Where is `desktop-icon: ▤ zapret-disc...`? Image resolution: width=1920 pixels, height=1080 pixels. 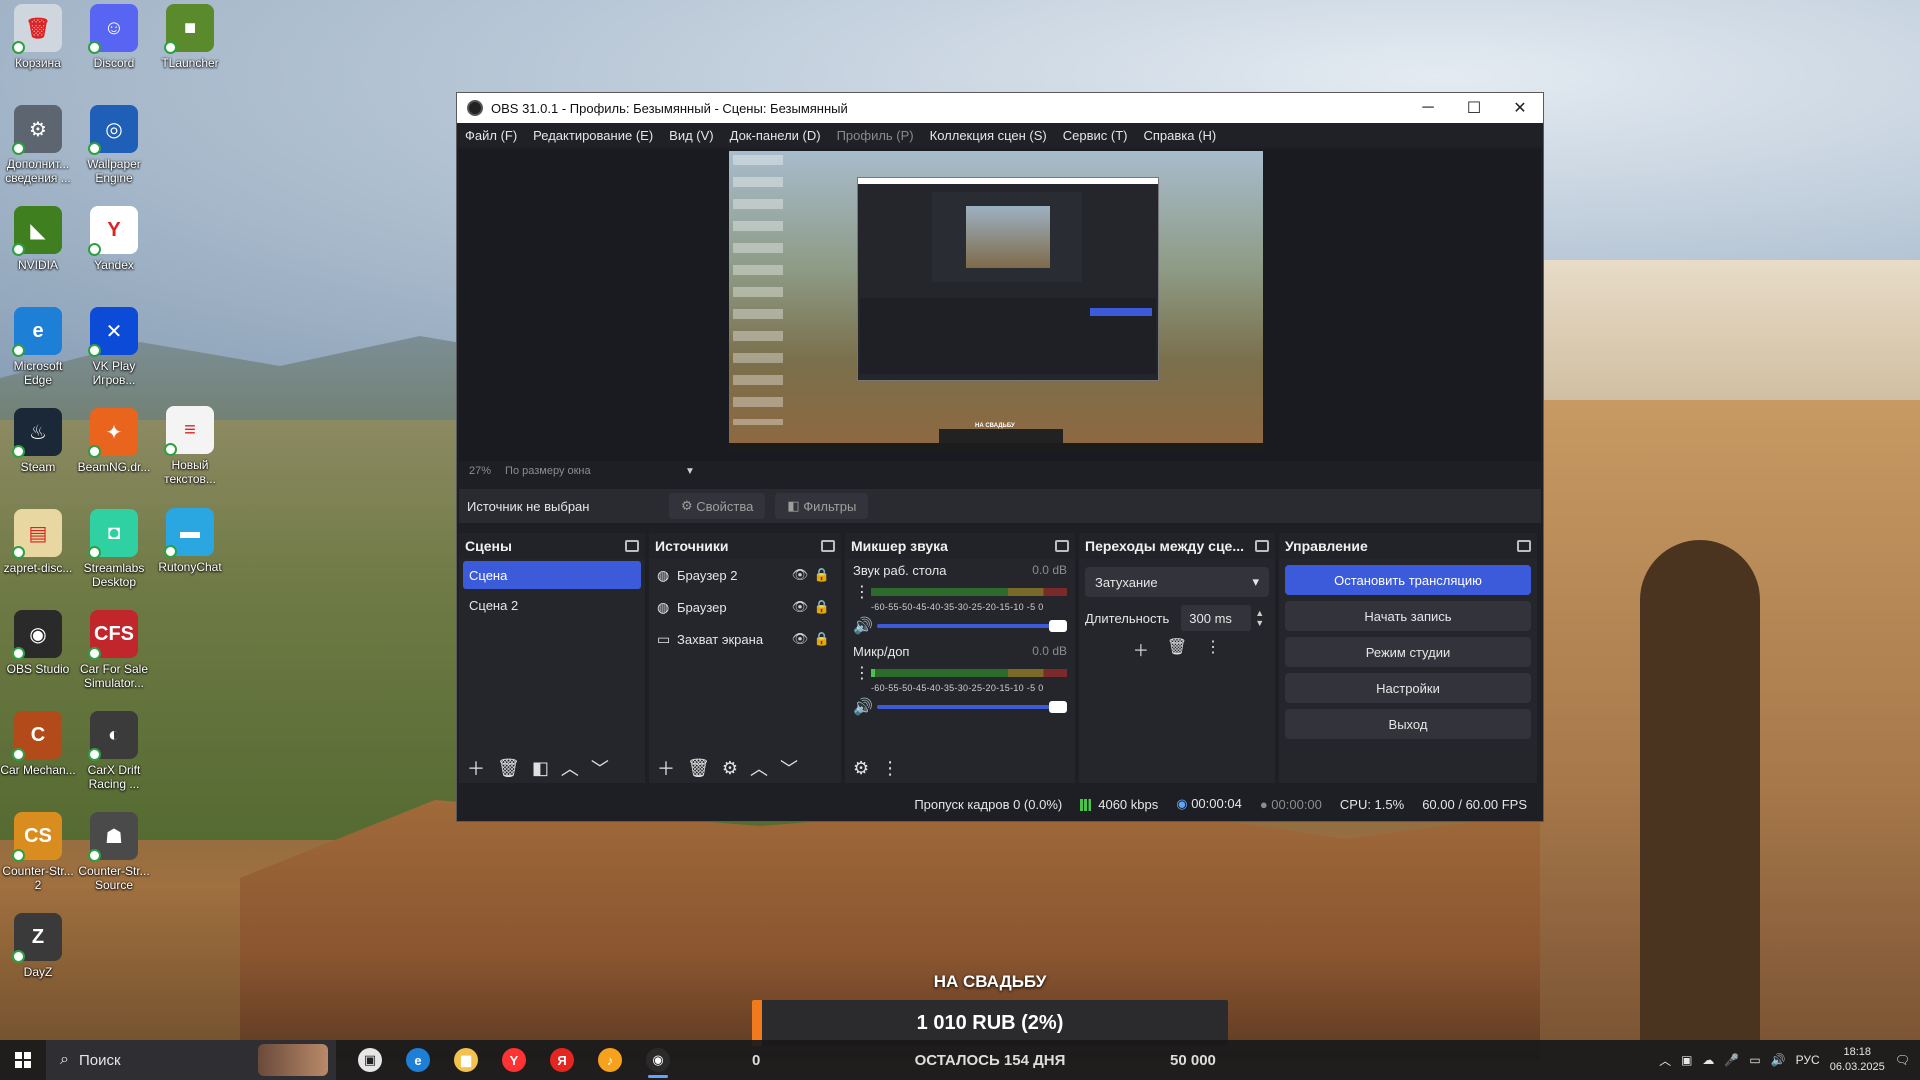 desktop-icon: ▤ zapret-disc... is located at coordinates (38, 542).